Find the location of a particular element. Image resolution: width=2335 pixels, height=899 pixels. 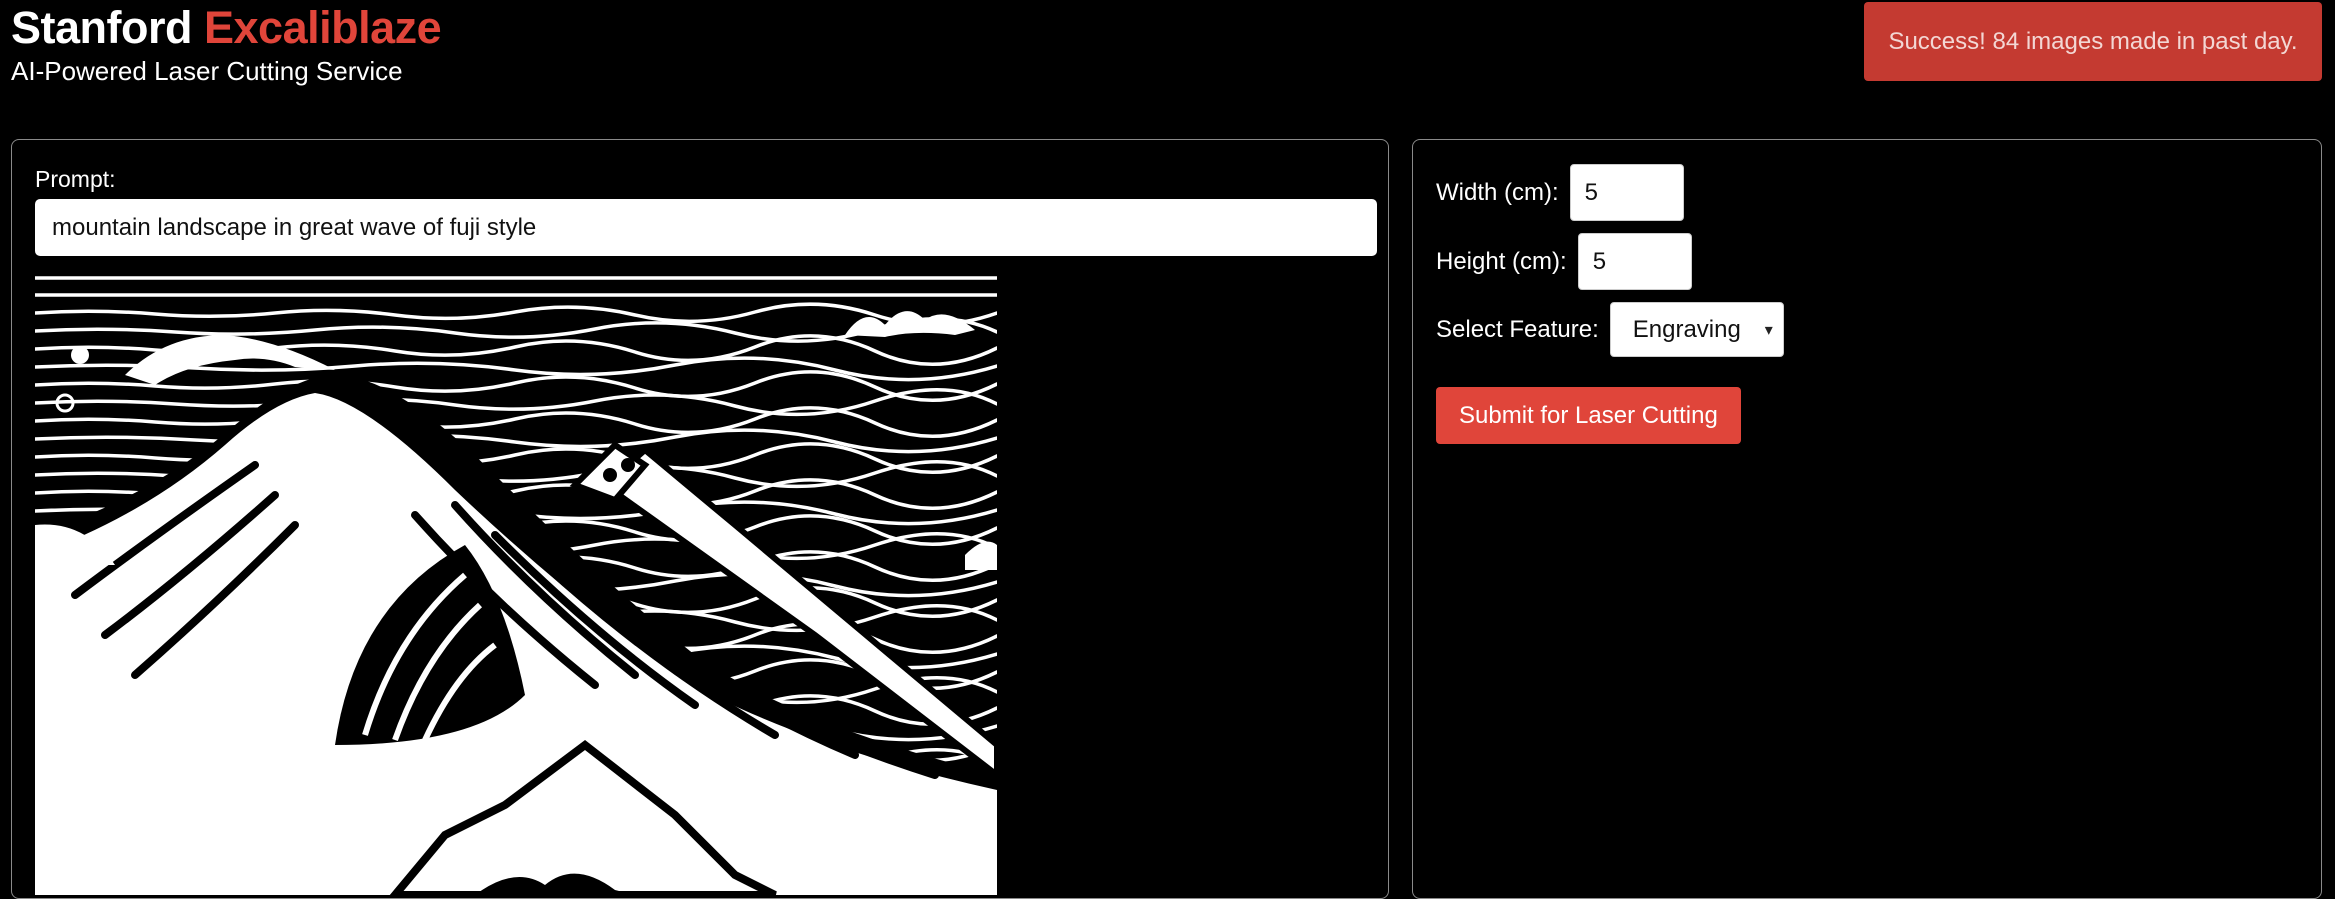

height-label: Height (cm): is located at coordinates (1501, 261).